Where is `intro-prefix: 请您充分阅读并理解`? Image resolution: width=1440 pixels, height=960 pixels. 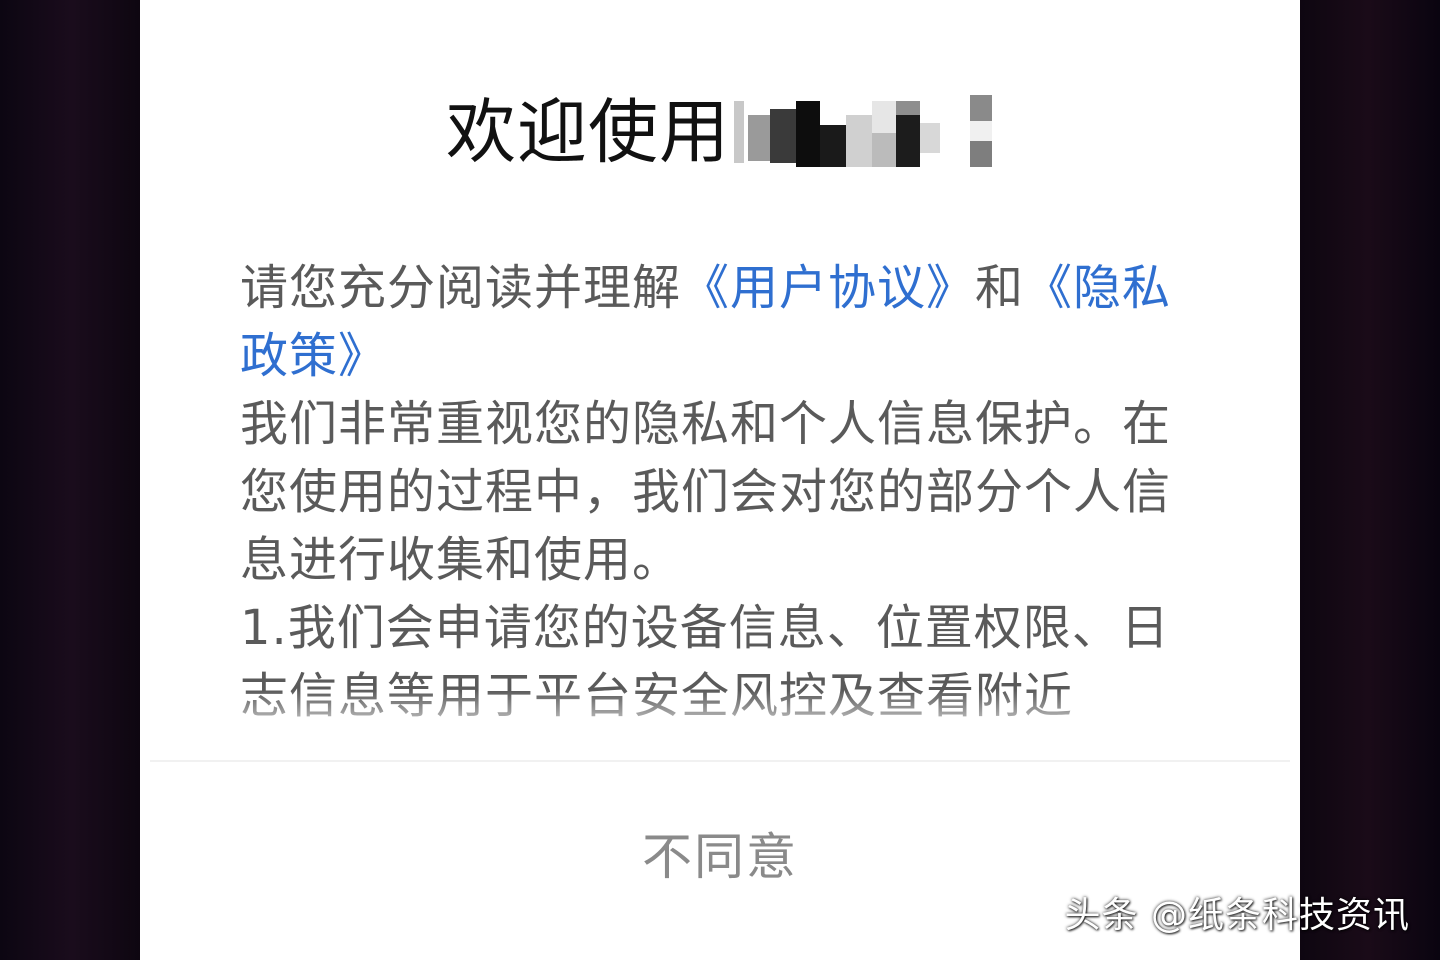
intro-prefix: 请您充分阅读并理解 is located at coordinates (461, 288).